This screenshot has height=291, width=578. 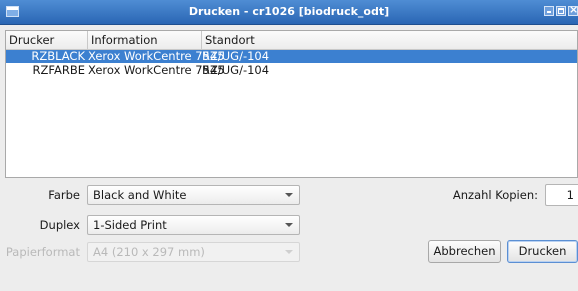 I want to click on title-bar: Drucken - cr1026 [biodruck_odt], so click(x=289, y=12).